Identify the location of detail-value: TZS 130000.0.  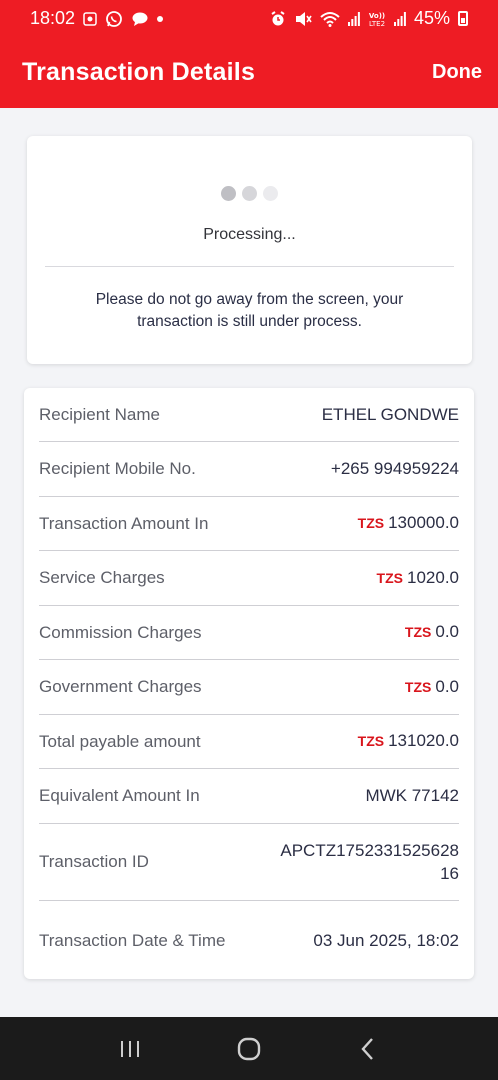
(408, 523).